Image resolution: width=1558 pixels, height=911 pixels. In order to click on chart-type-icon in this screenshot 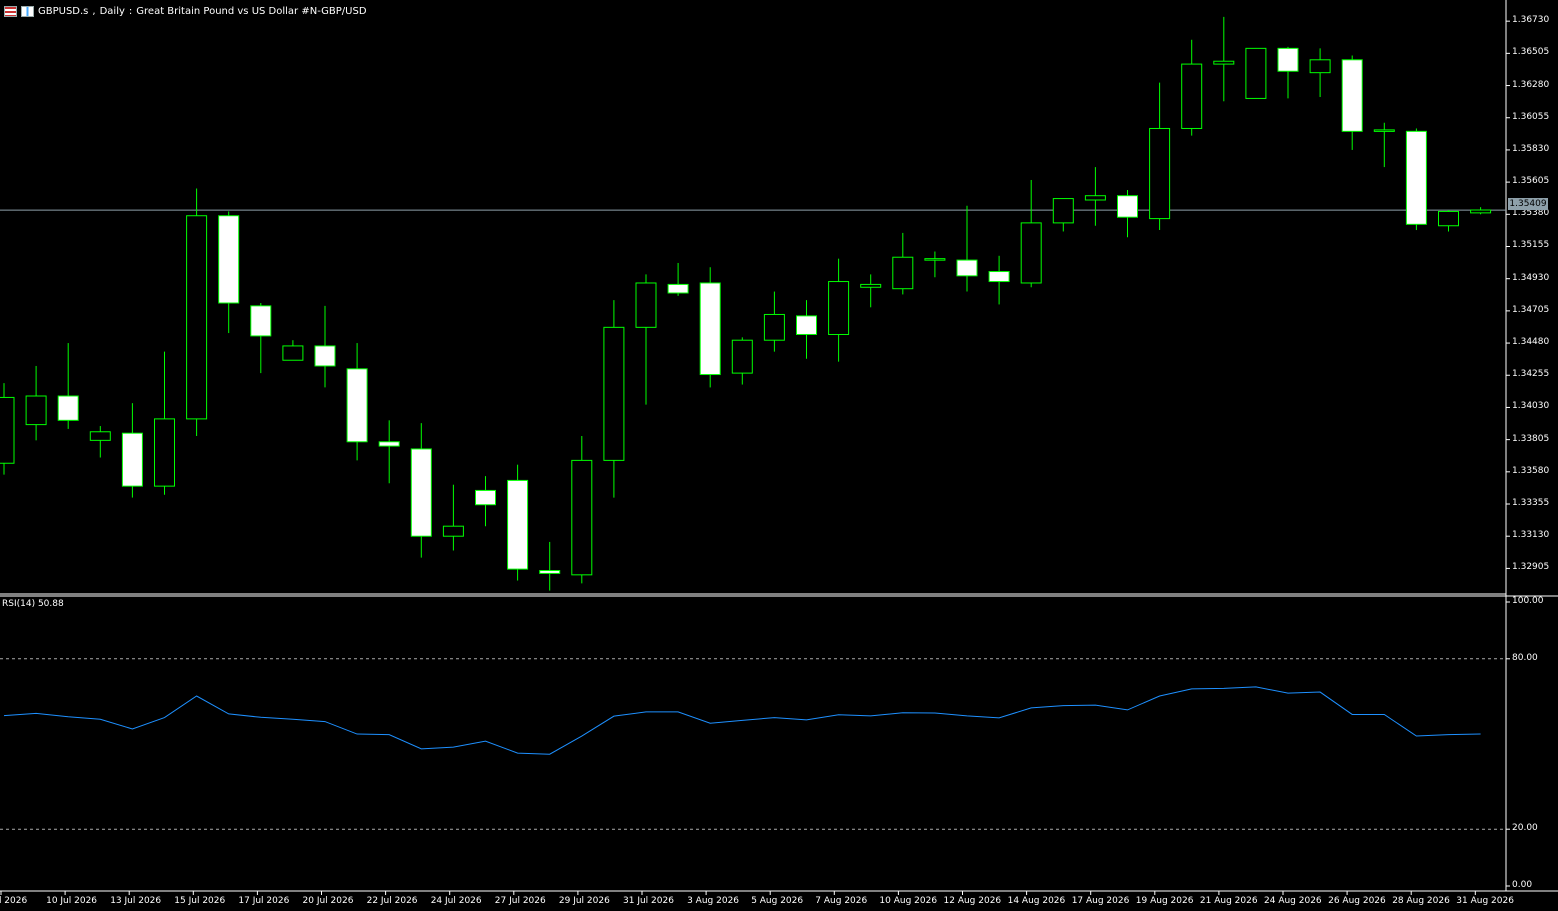, I will do `click(27, 11)`.